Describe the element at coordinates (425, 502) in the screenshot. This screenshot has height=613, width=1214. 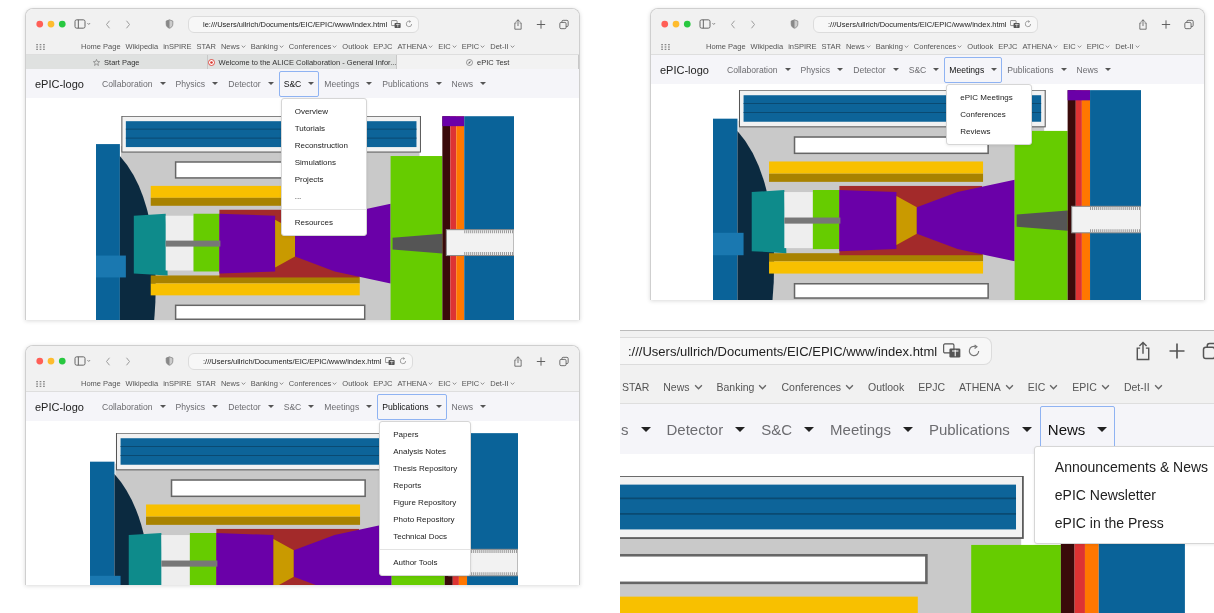
I see `dropdown-item: Figure Repository` at that location.